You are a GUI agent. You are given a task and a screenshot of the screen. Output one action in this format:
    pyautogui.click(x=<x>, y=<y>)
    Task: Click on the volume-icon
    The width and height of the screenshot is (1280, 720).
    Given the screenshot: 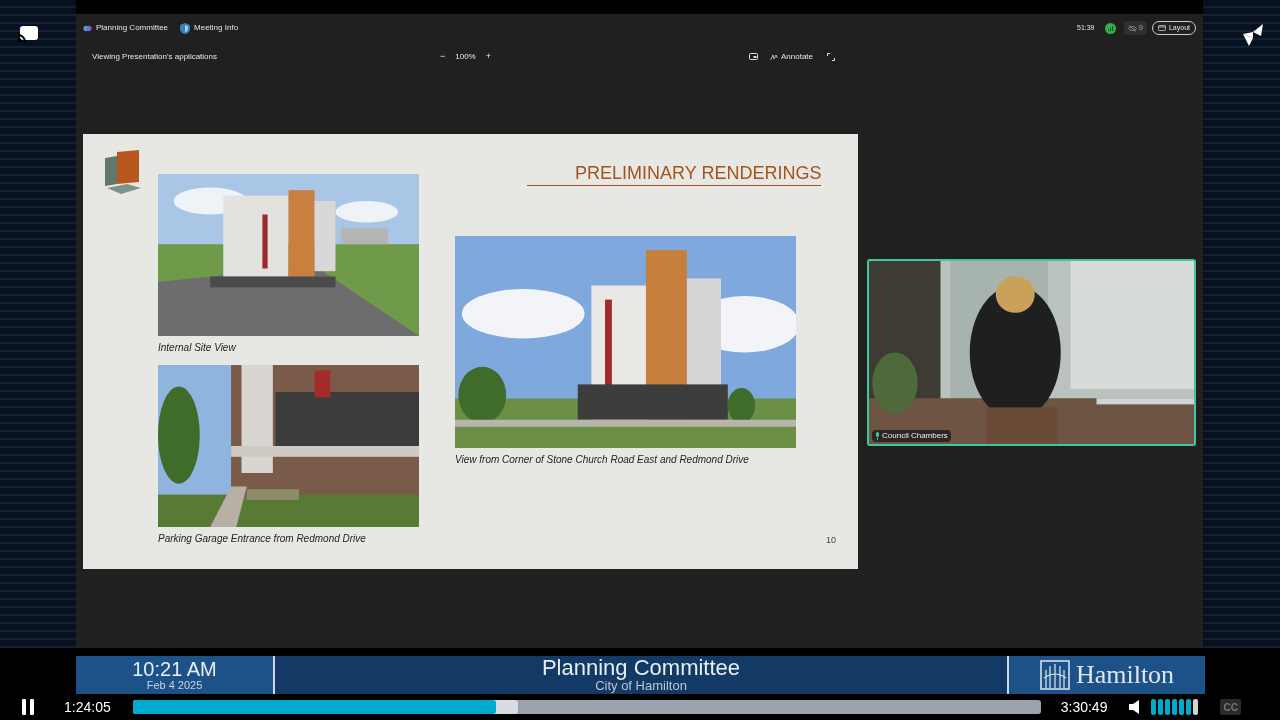 What is the action you would take?
    pyautogui.click(x=1135, y=707)
    